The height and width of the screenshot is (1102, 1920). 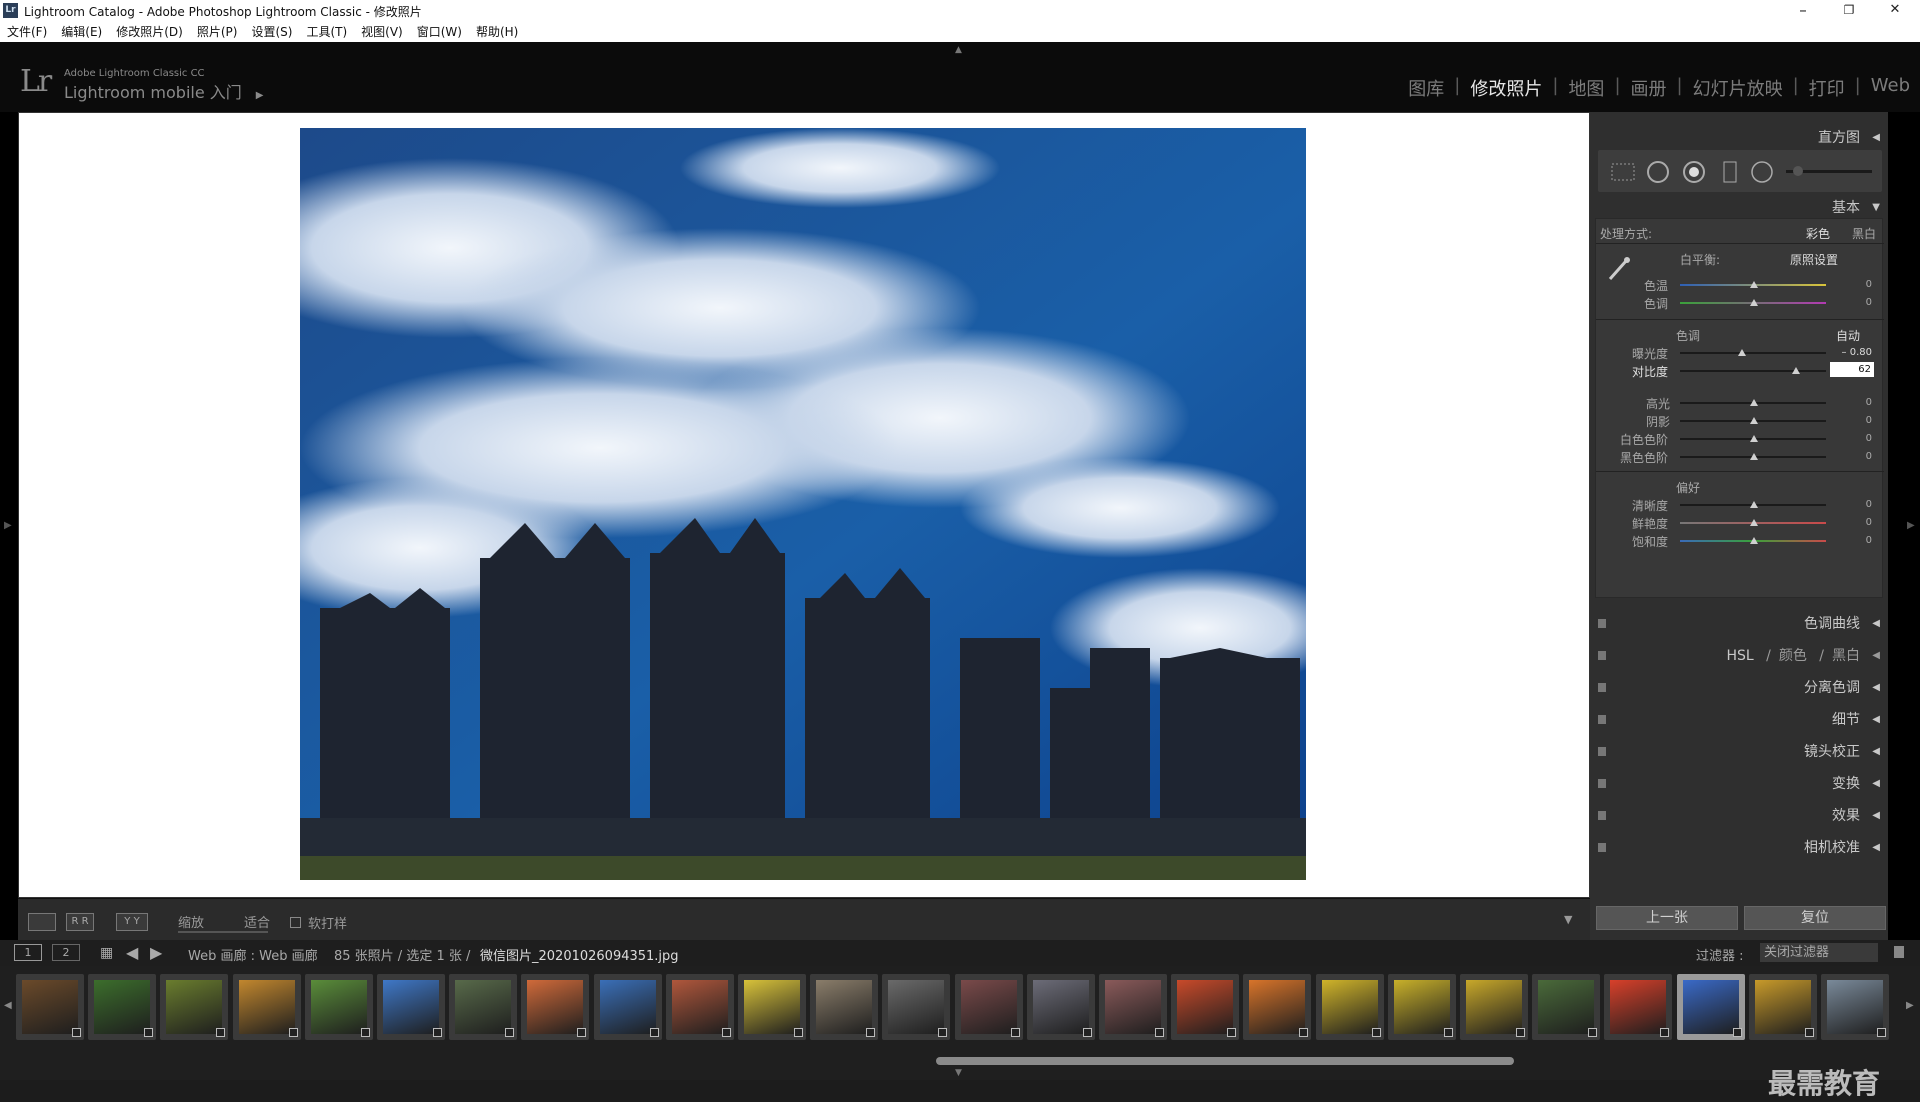 I want to click on tint-value: 0, so click(x=1847, y=302).